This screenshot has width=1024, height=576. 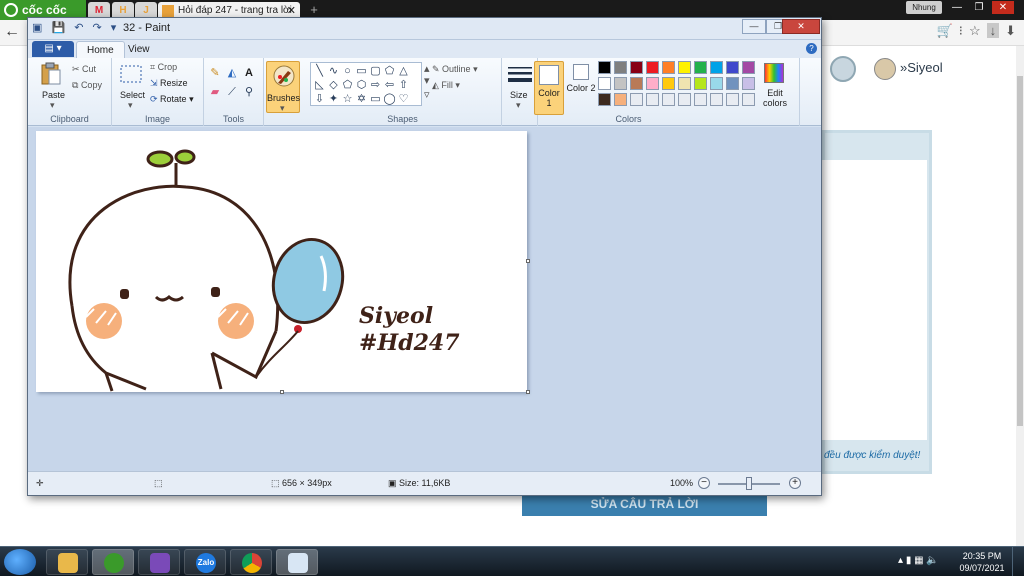 I want to click on oval-callout-shape-icon: ◯, so click(x=389, y=99).